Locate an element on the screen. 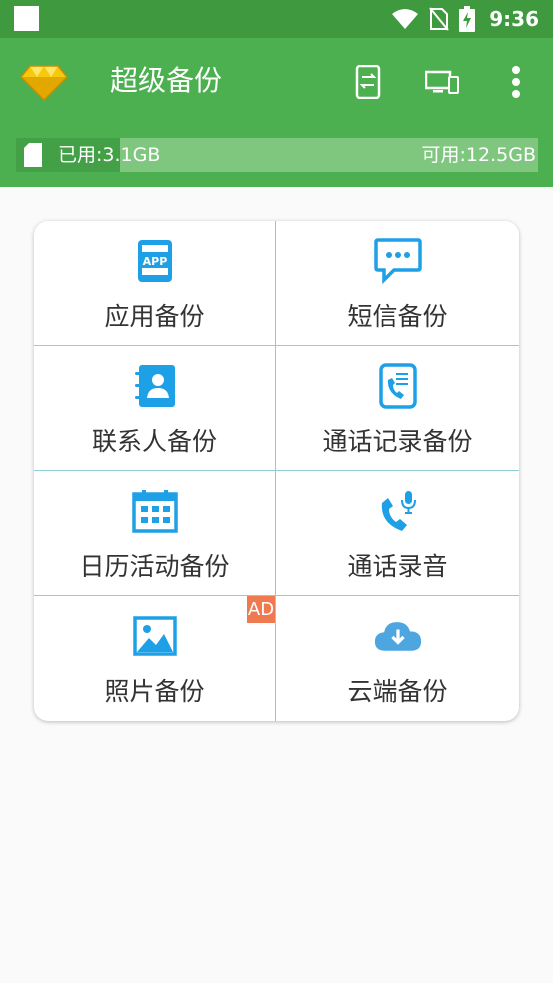 Image resolution: width=553 pixels, height=983 pixels. call-log-icon is located at coordinates (398, 386).